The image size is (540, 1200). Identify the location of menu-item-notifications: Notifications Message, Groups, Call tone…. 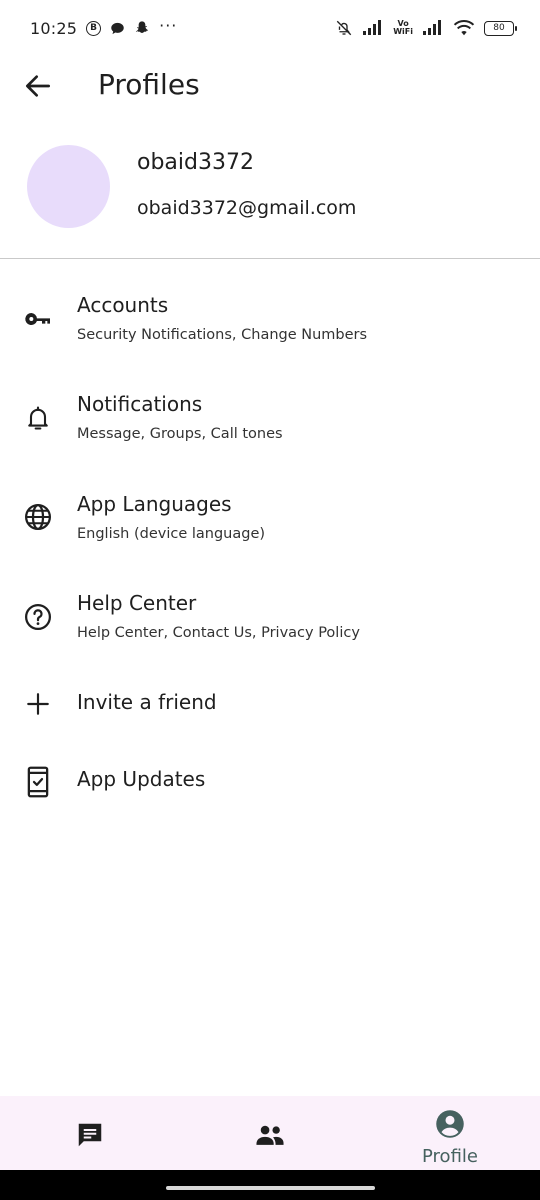
(270, 424).